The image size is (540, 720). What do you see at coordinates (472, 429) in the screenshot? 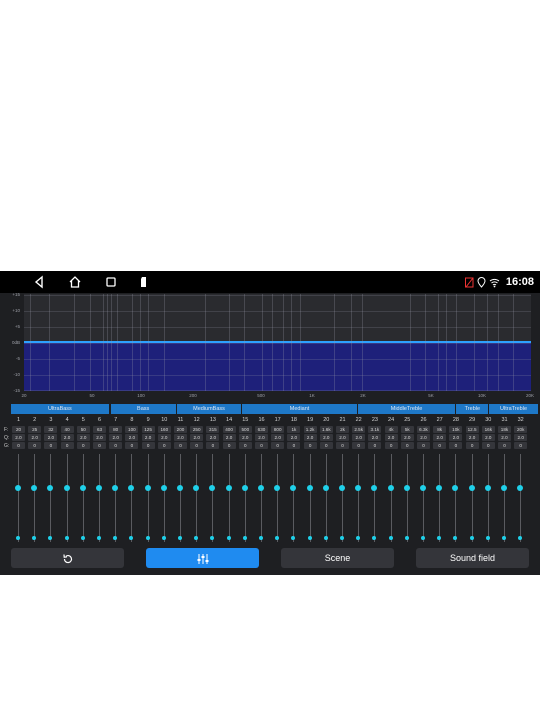
I see `freq-cell: 12.5` at bounding box center [472, 429].